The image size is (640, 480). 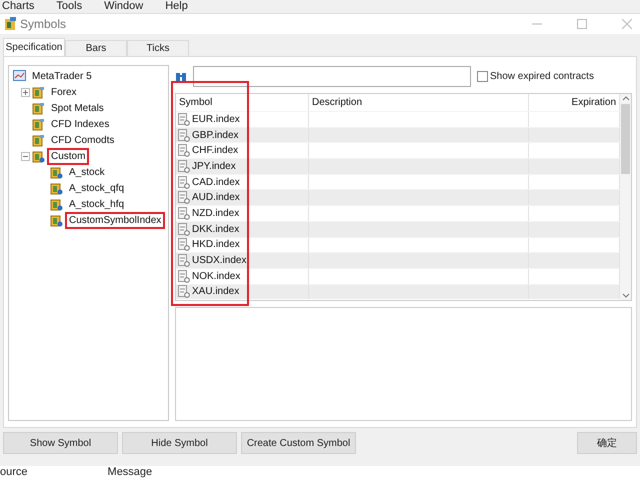 I want to click on collapse-icon, so click(x=25, y=156).